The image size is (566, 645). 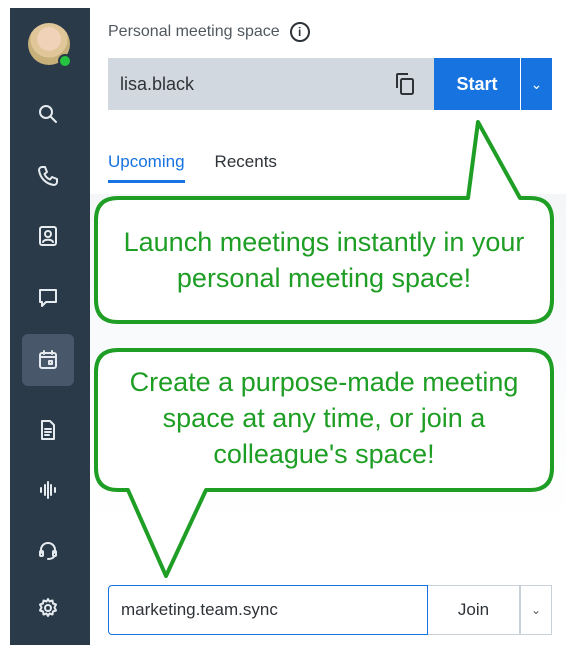 What do you see at coordinates (246, 167) in the screenshot?
I see `tab-recents: Recents` at bounding box center [246, 167].